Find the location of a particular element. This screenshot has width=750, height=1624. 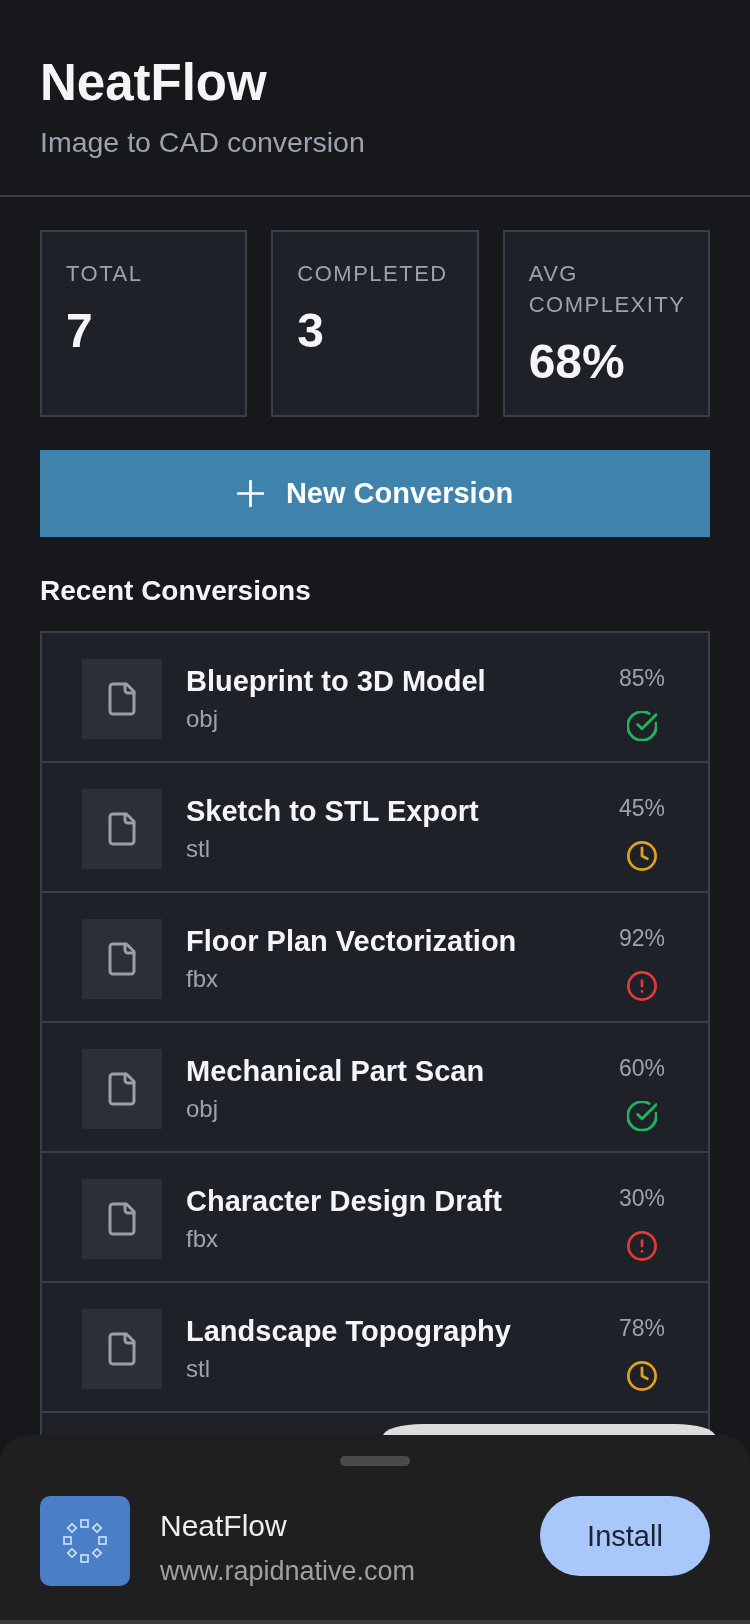

progress-percent: 92% is located at coordinates (641, 938).